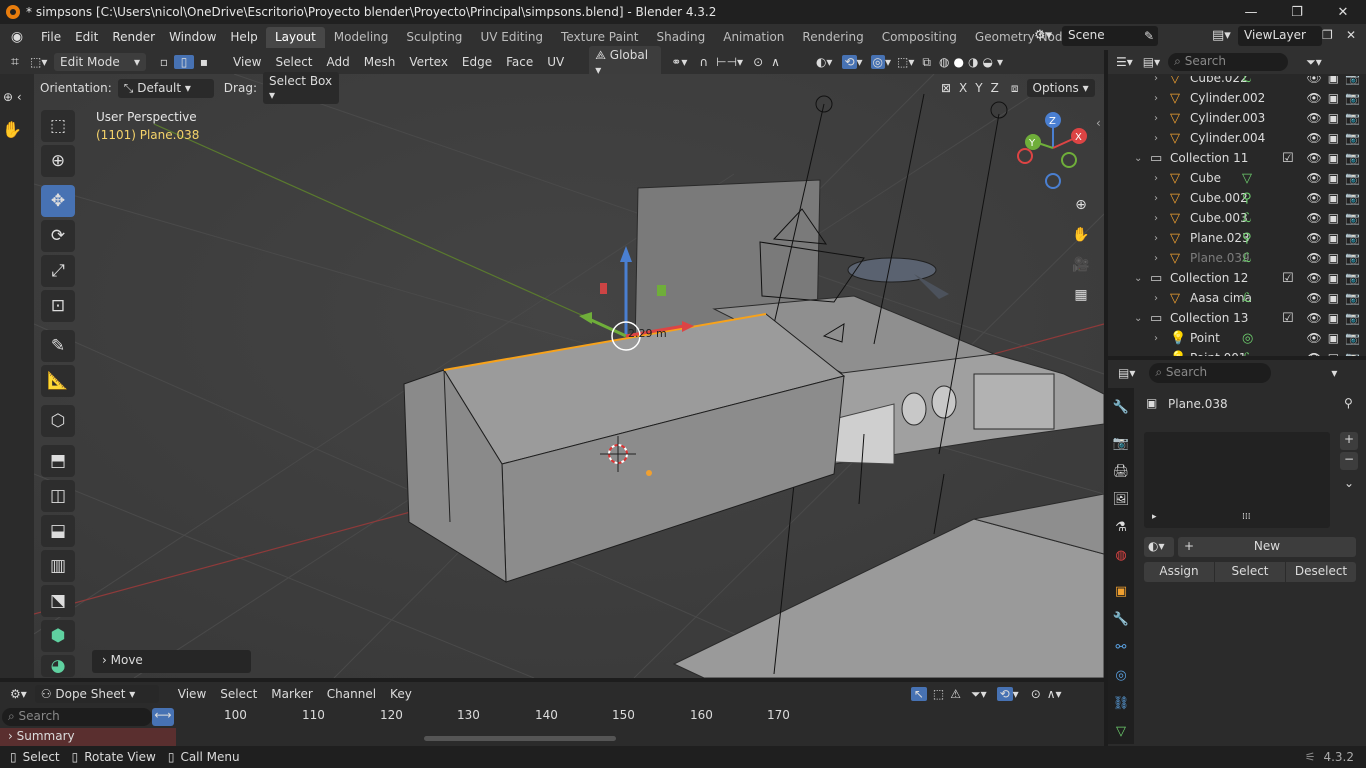  Describe the element at coordinates (919, 37) in the screenshot. I see `tab-compositing: Compositing` at that location.